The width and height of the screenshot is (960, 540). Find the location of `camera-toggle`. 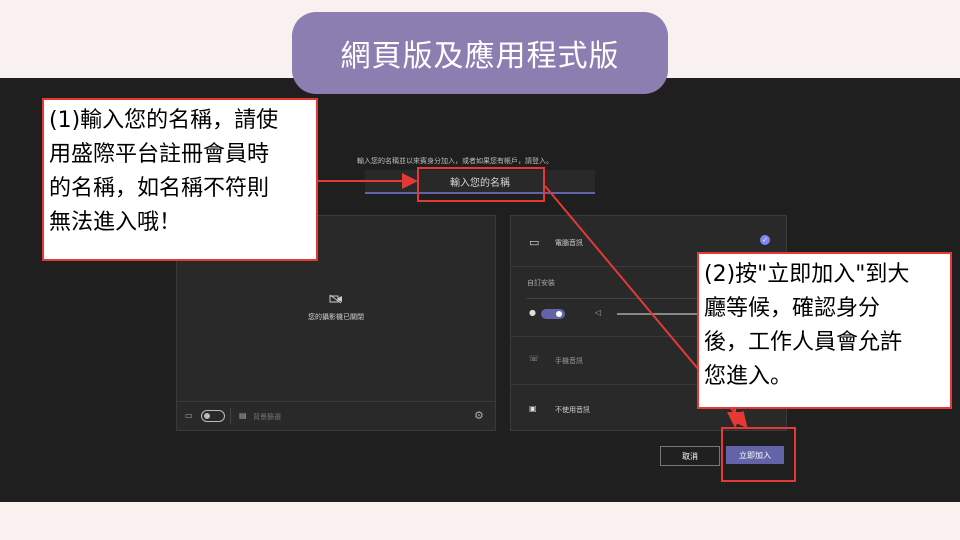

camera-toggle is located at coordinates (213, 416).